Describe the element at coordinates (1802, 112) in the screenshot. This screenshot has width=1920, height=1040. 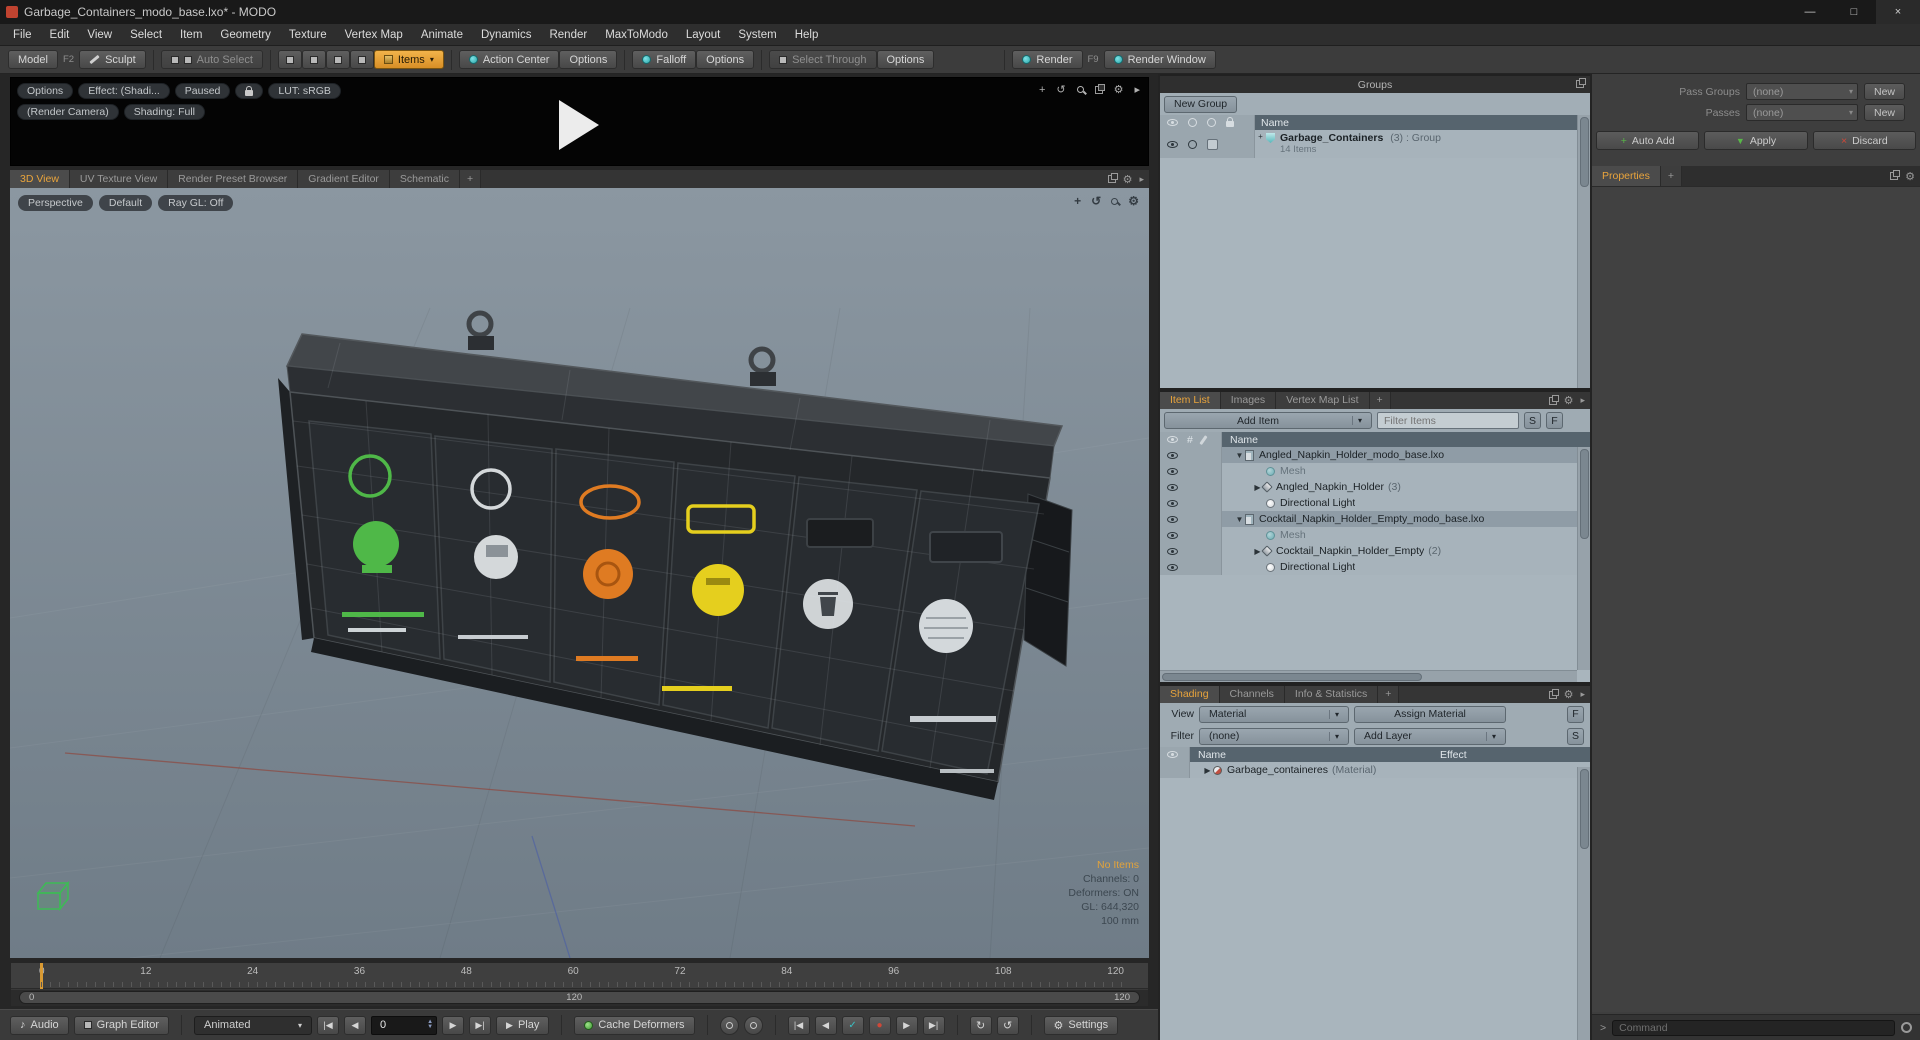
I see `passes-dropdown: (none) ▾` at that location.